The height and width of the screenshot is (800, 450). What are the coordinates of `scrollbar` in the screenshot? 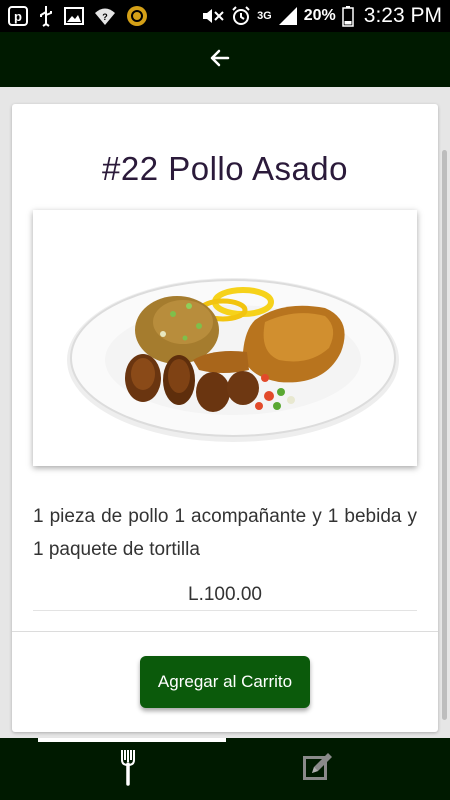 It's located at (444, 435).